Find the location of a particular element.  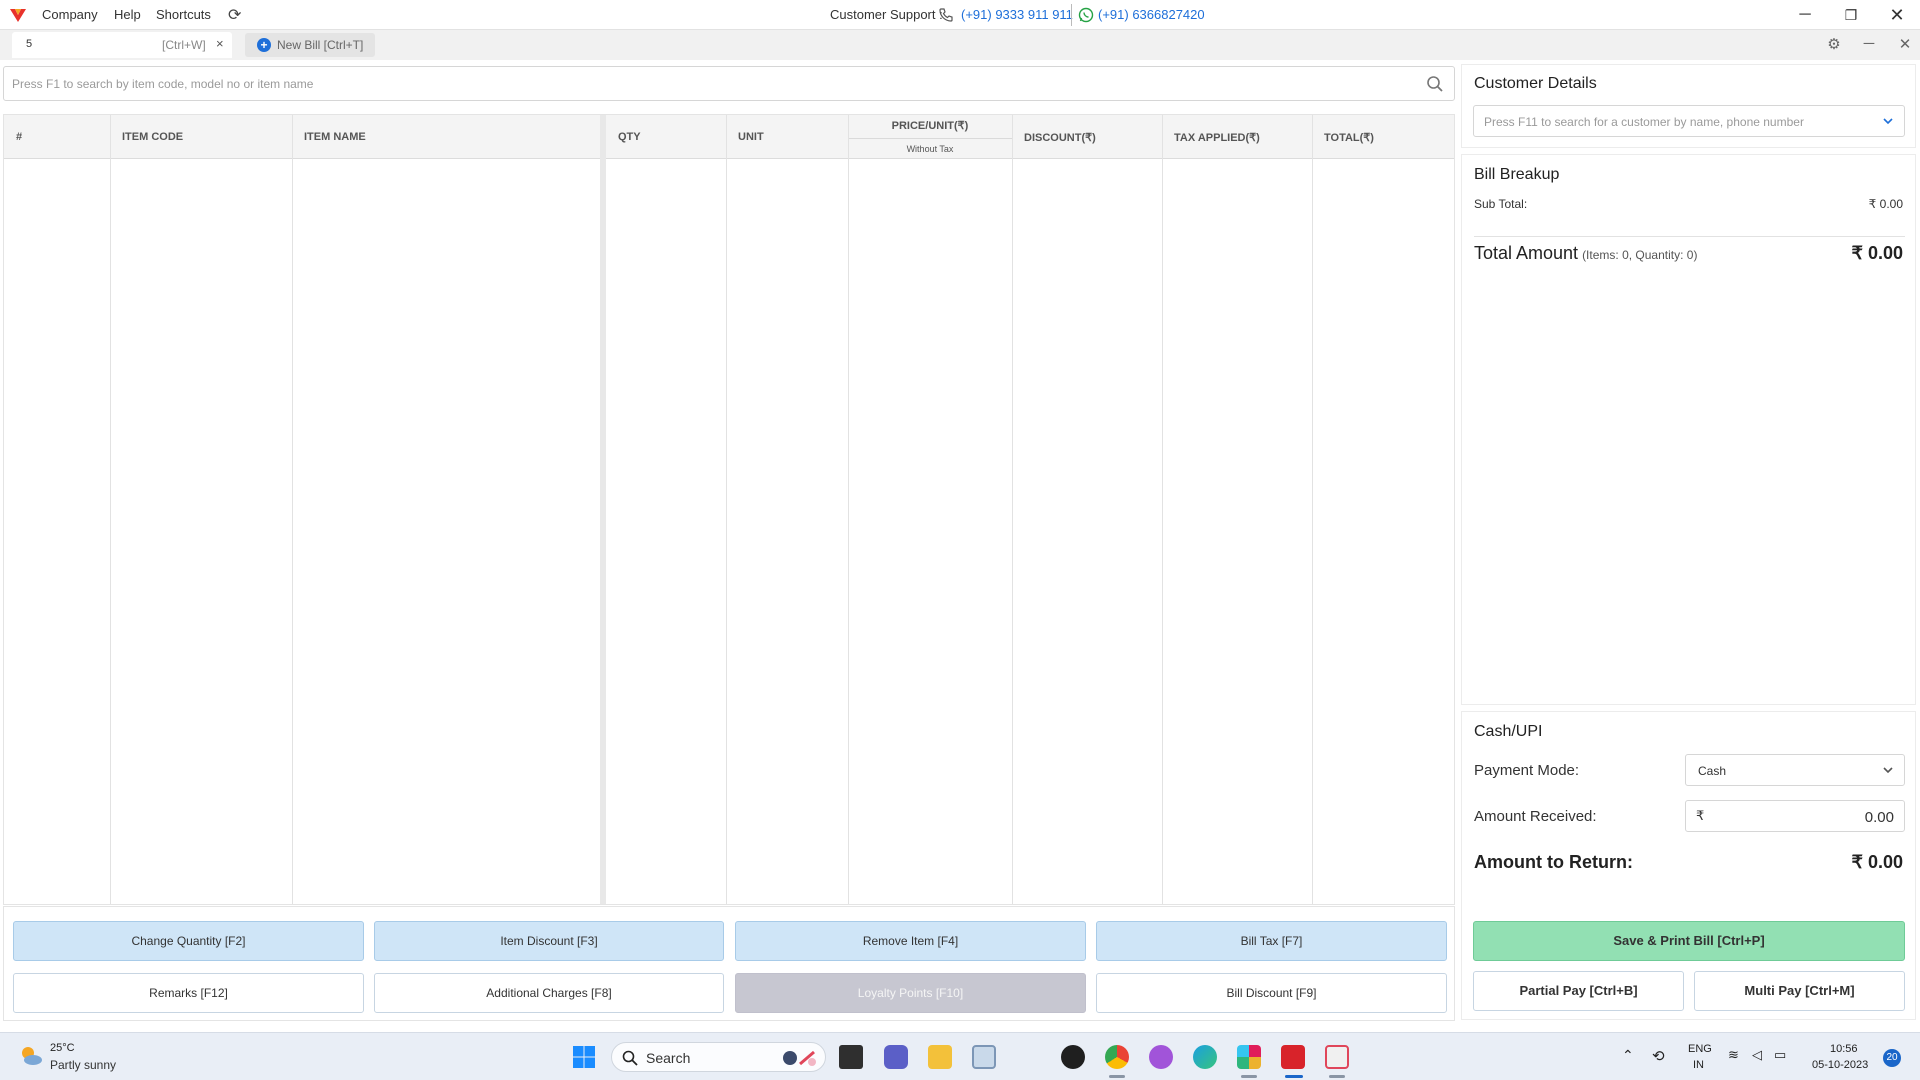

partial-pay-button: Partial Pay [Ctrl+B] is located at coordinates (1578, 991).